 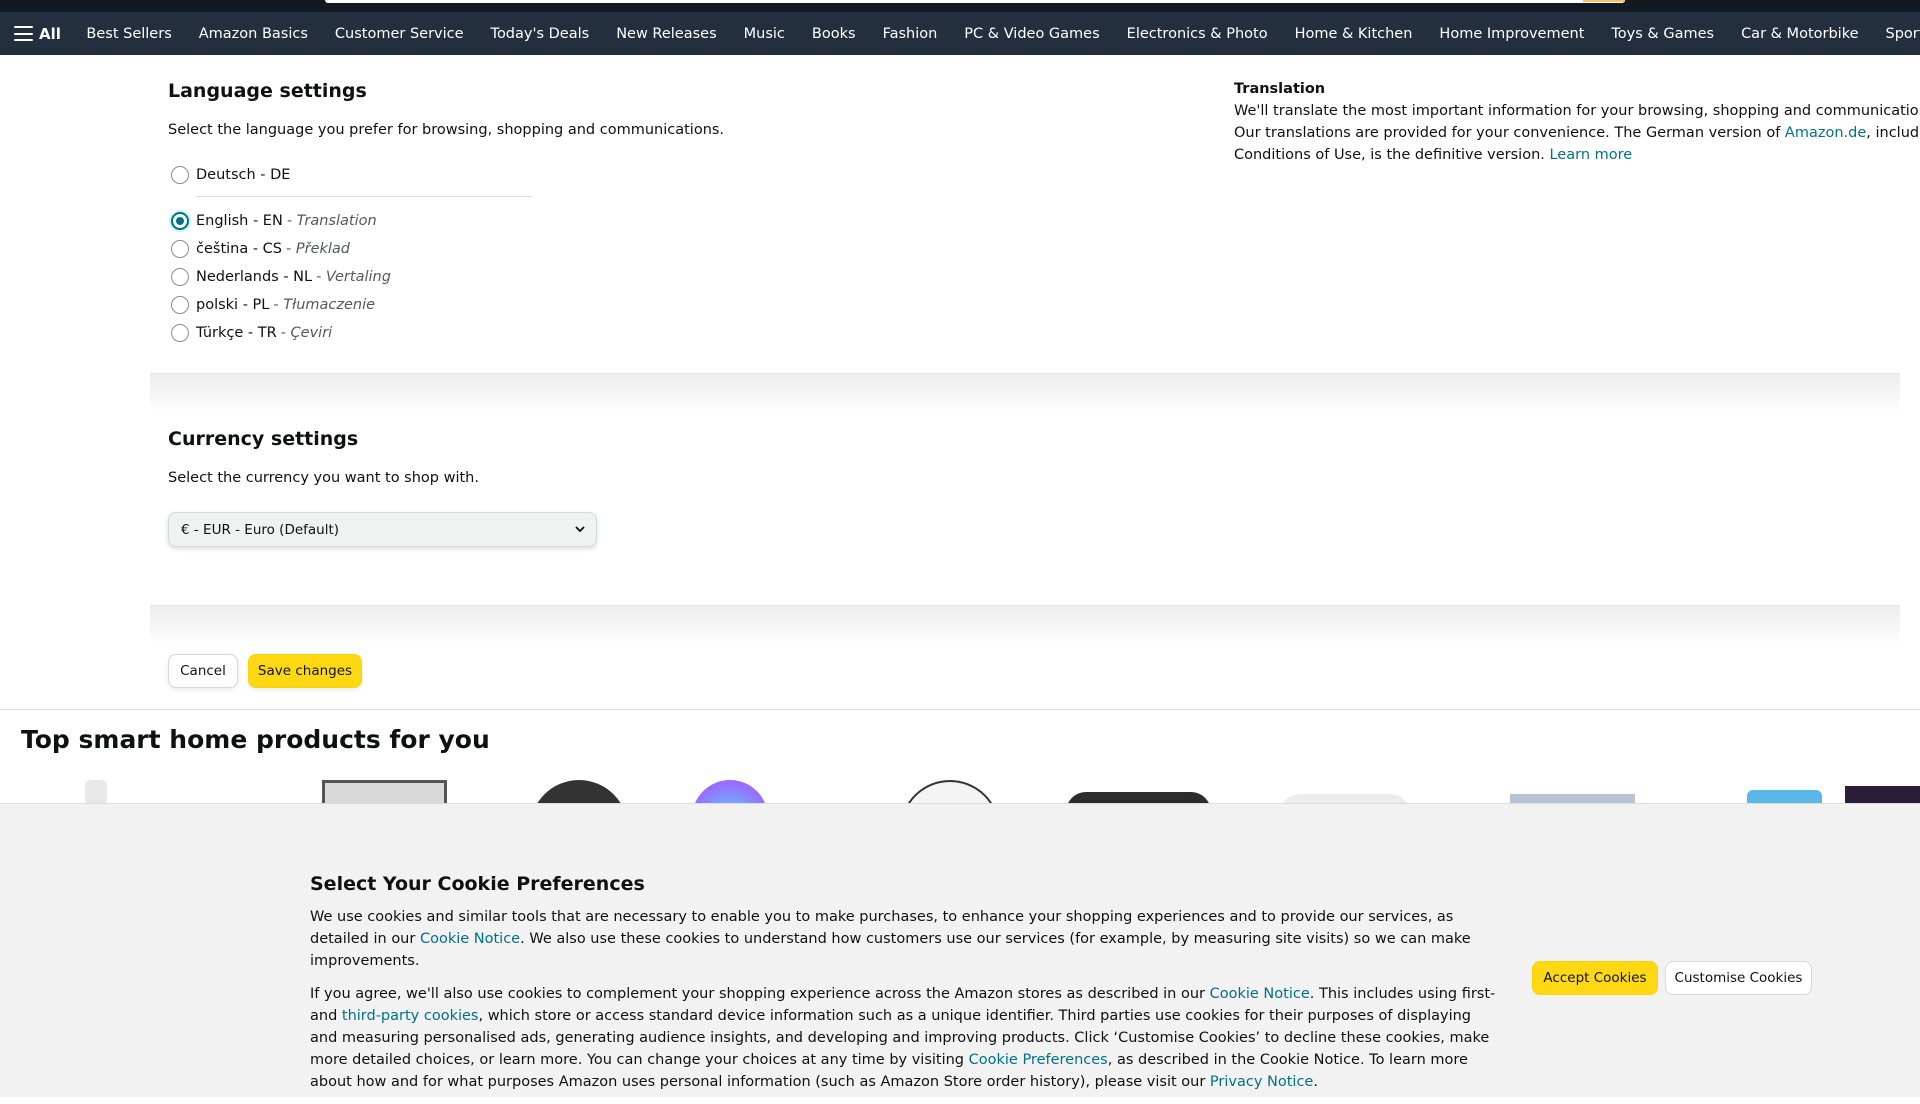 I want to click on nav-item-car-motorbike: Car & Motorbike, so click(x=1800, y=33).